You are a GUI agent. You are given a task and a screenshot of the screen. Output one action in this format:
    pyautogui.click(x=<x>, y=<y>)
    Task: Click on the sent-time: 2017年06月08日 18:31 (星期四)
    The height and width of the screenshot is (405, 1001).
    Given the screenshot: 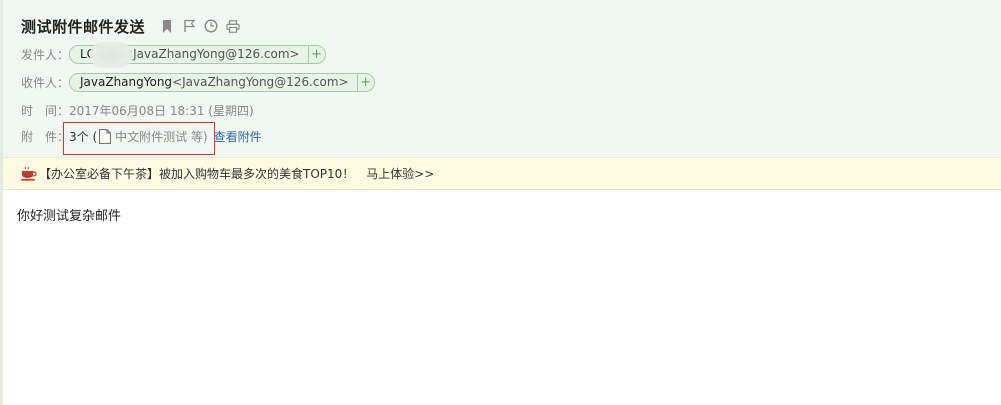 What is the action you would take?
    pyautogui.click(x=161, y=110)
    